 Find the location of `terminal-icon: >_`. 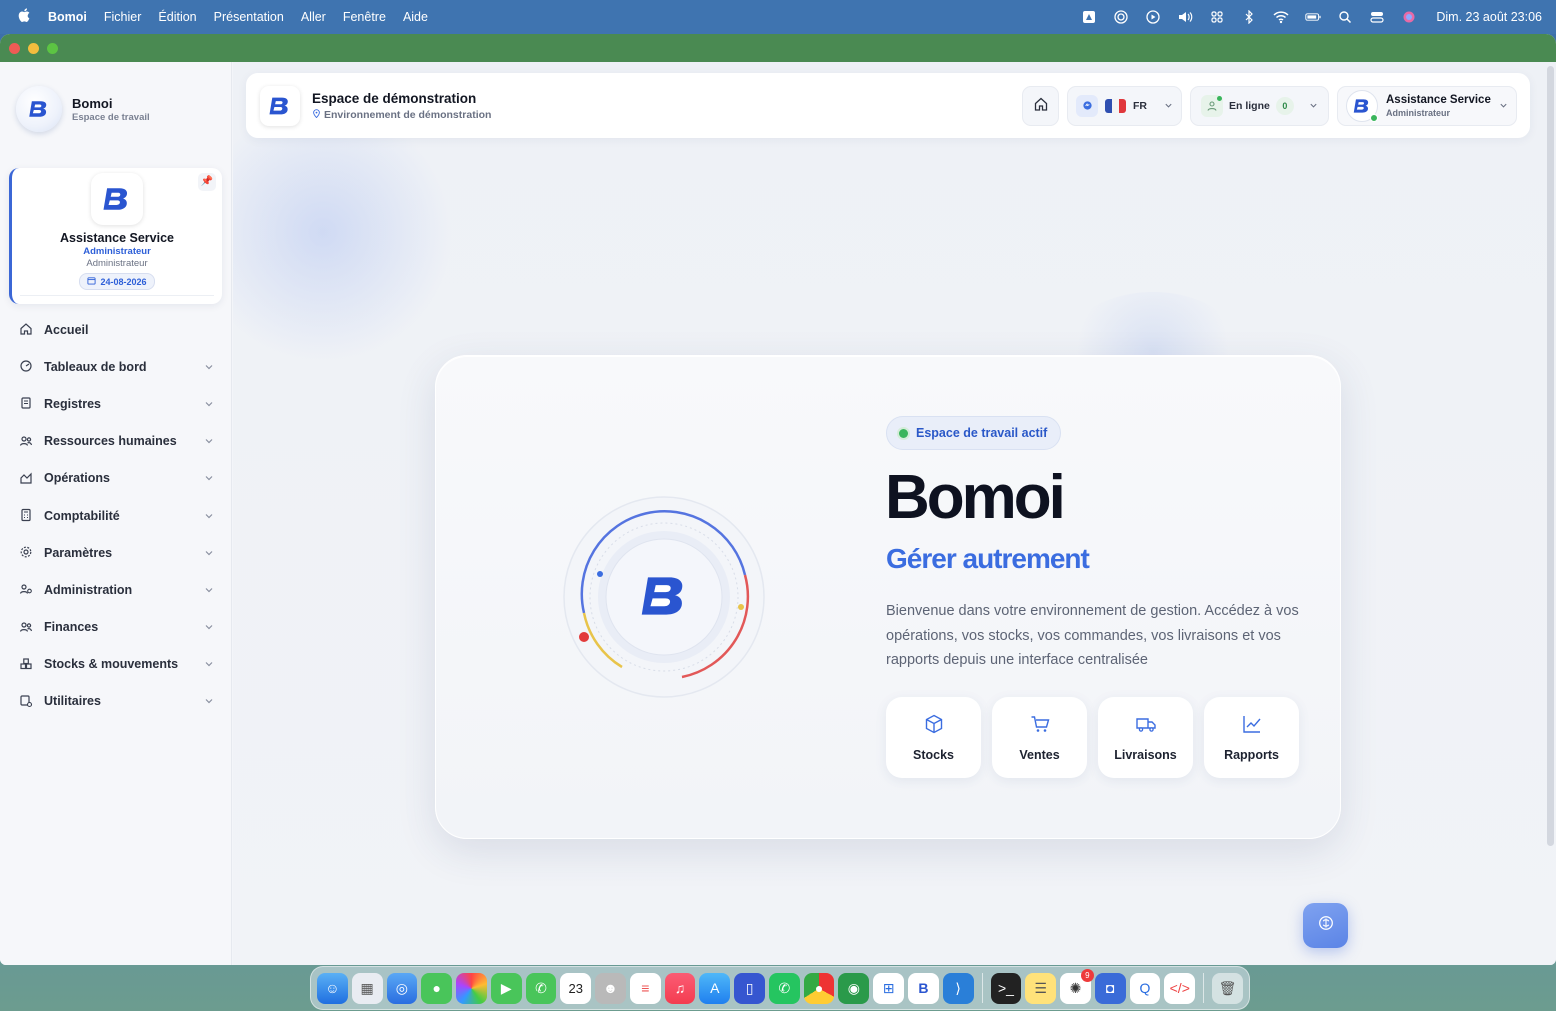

terminal-icon: >_ is located at coordinates (1006, 988).